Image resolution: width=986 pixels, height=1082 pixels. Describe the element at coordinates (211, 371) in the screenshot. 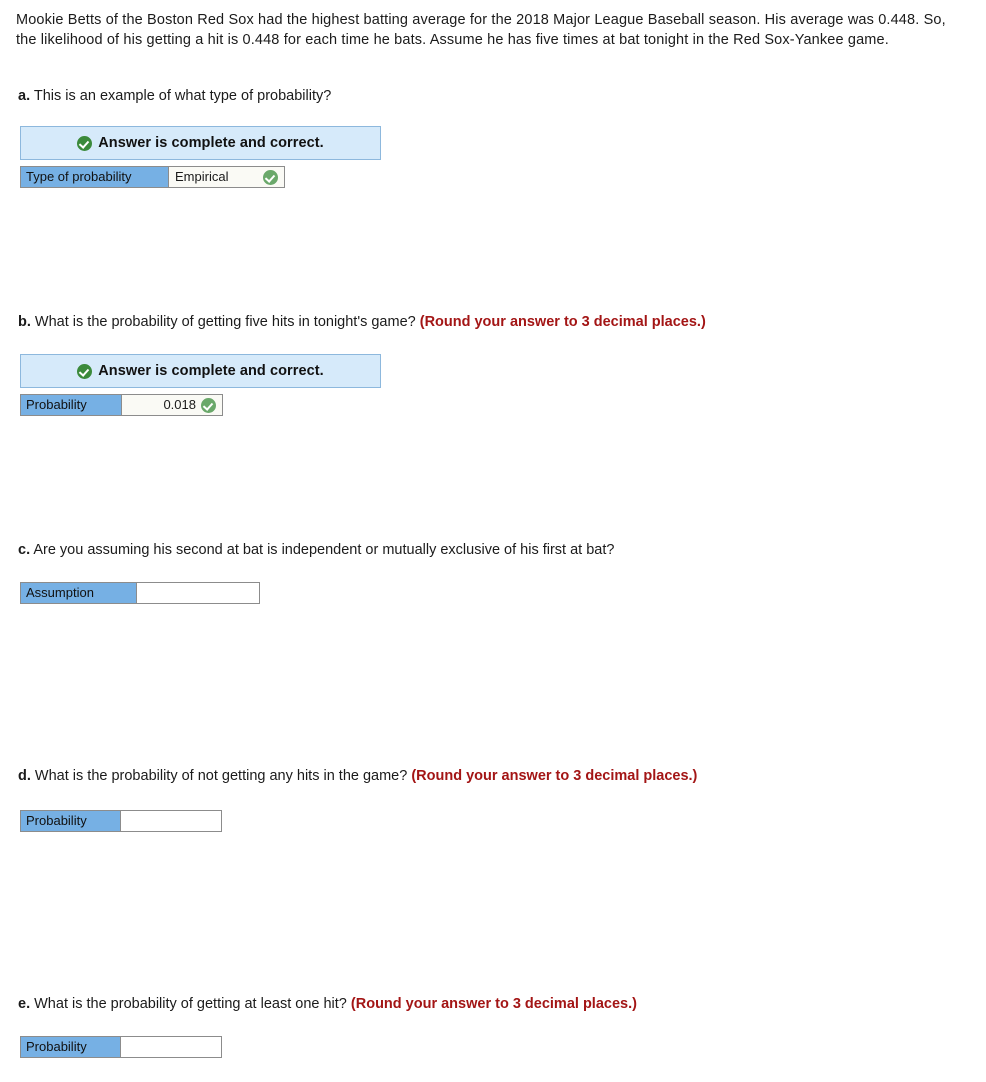

I see `answer-status-text-b: Answer is complete and correct.` at that location.